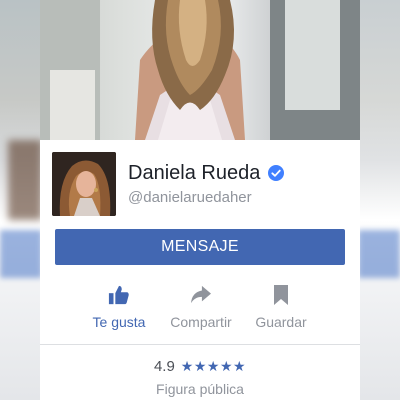 This screenshot has height=400, width=400. I want to click on profile-handle: @danielaruedaher, so click(190, 197).